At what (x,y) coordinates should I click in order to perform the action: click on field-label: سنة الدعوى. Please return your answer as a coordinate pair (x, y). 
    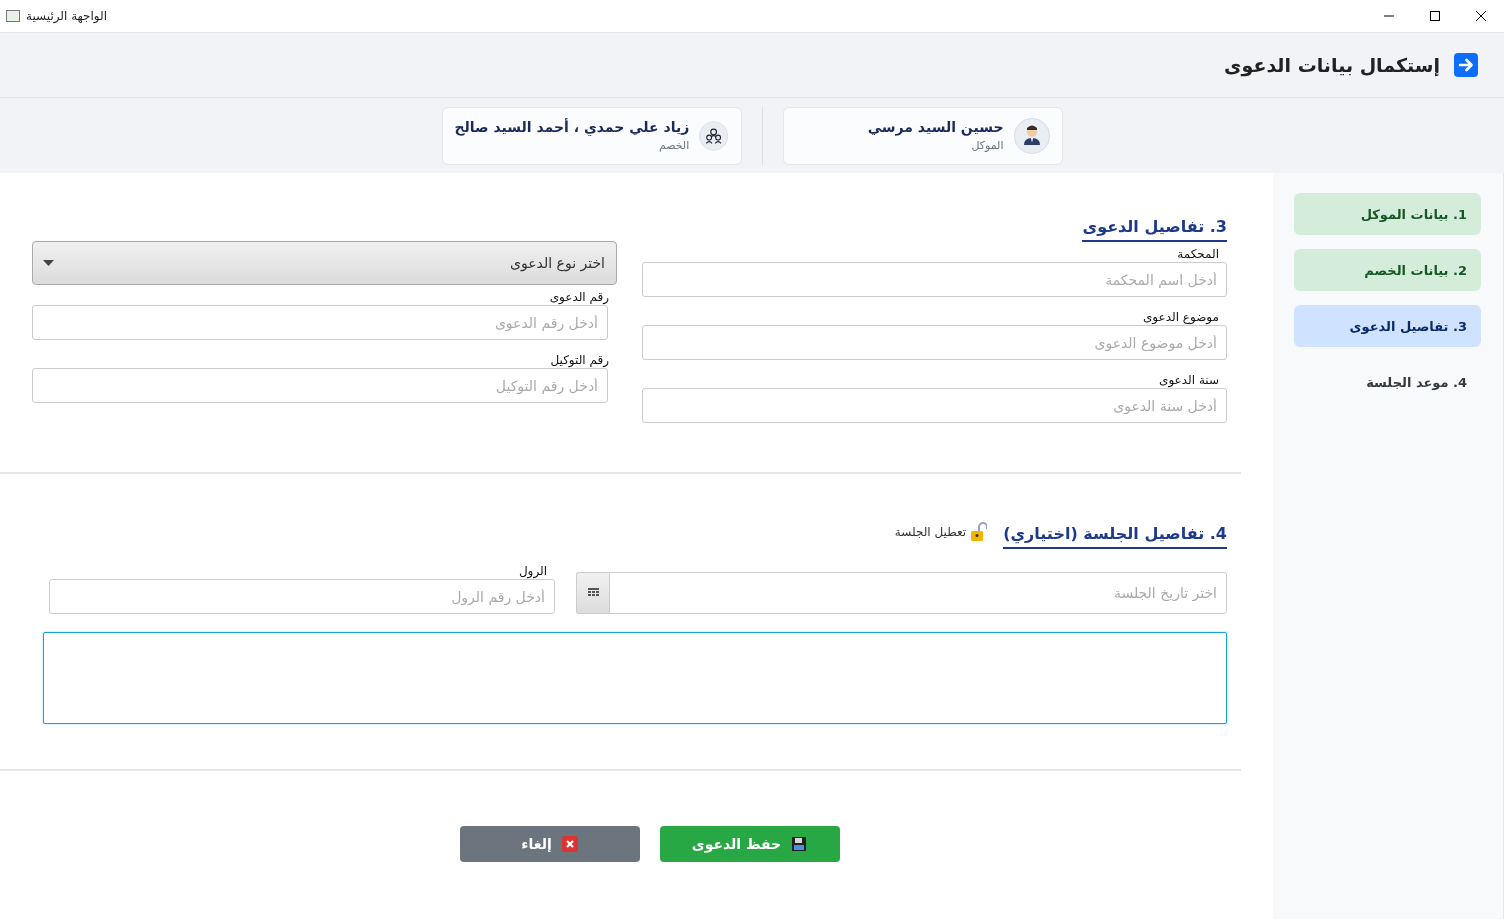
    Looking at the image, I should click on (1189, 380).